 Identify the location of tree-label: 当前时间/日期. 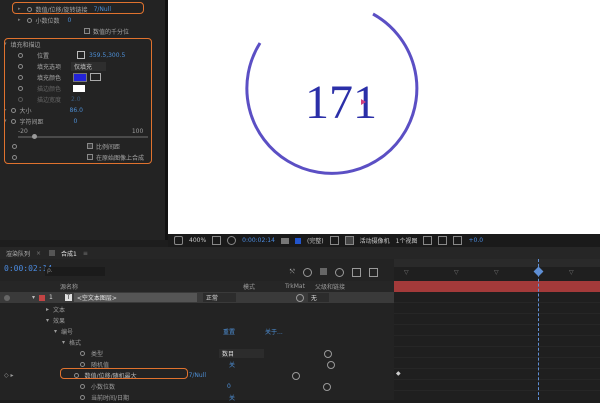
(110, 398).